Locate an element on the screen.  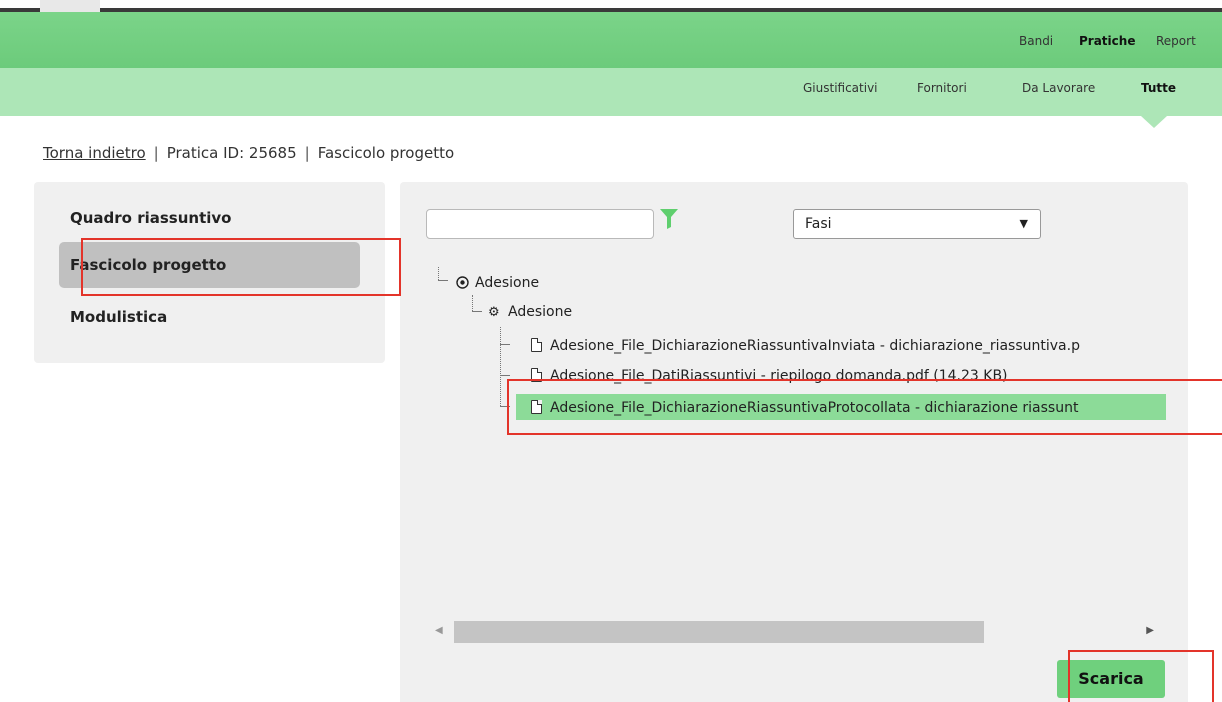
chevron-down-icon: ▼ is located at coordinates (1023, 223).